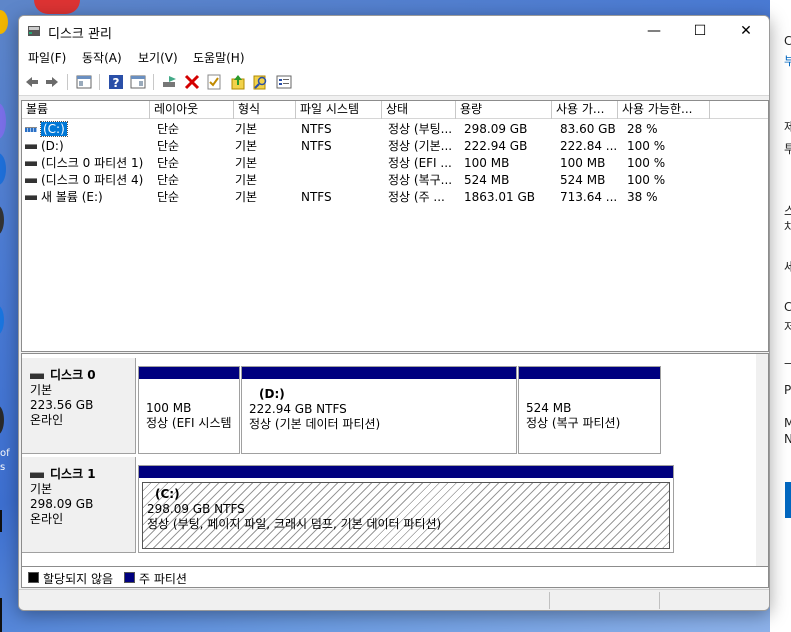 The width and height of the screenshot is (791, 632). What do you see at coordinates (787, 267) in the screenshot?
I see `background-text-fragment: 세` at bounding box center [787, 267].